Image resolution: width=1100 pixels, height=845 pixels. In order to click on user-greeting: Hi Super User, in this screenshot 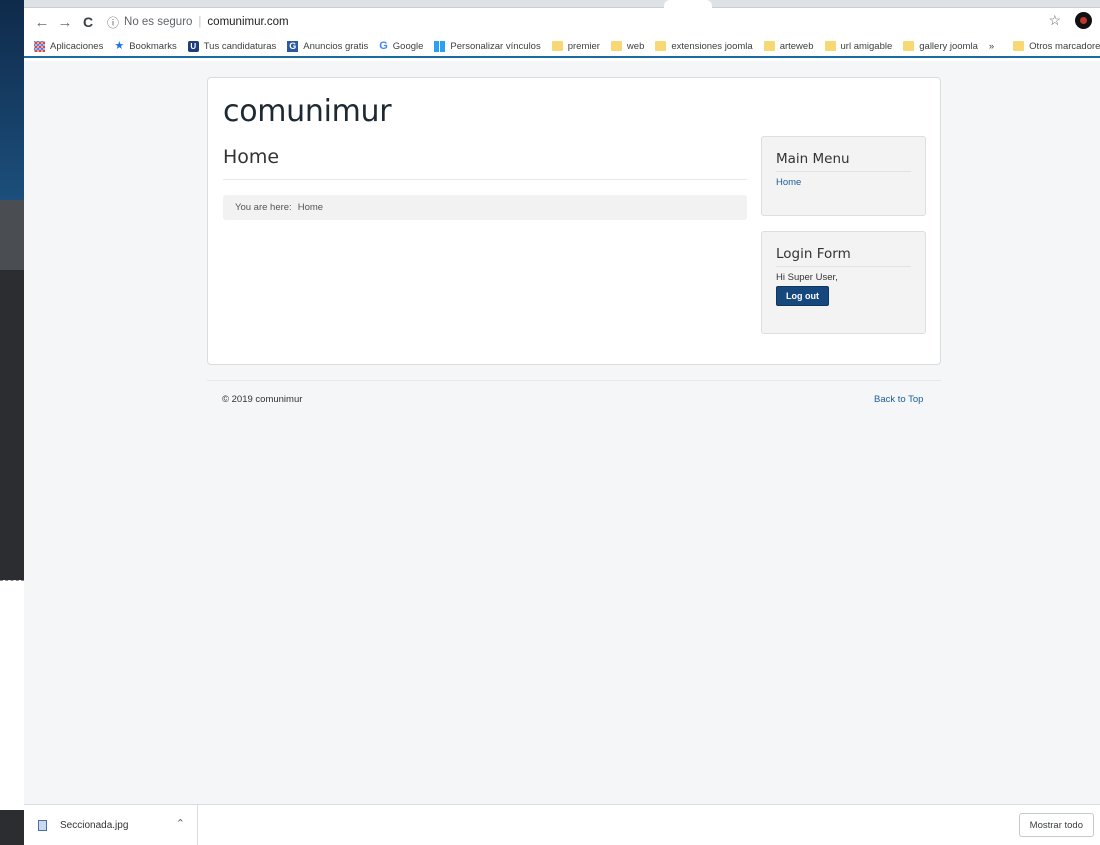, I will do `click(807, 277)`.